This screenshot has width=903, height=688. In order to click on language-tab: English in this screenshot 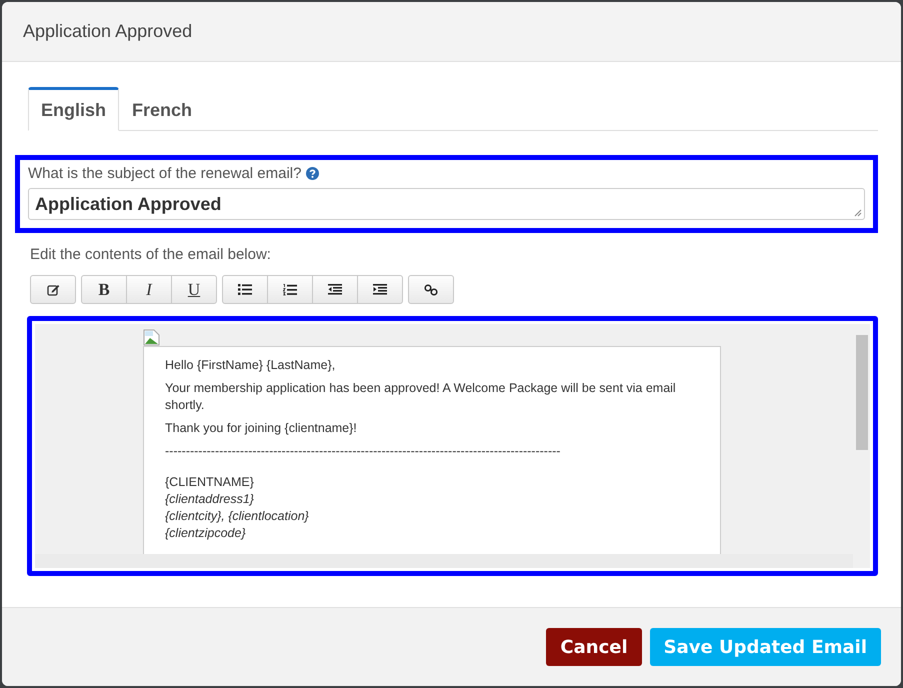, I will do `click(74, 109)`.